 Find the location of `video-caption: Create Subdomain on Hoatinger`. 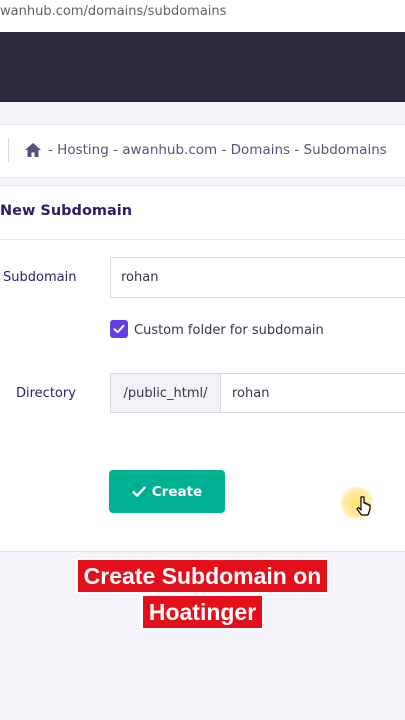

video-caption: Create Subdomain on Hoatinger is located at coordinates (202, 594).